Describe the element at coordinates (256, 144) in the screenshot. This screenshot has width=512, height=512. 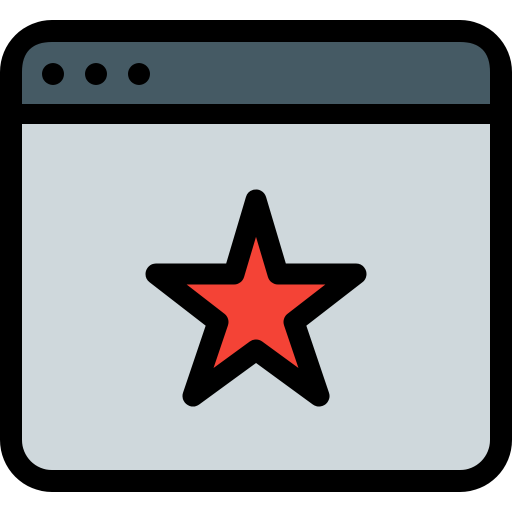
I see `window-content-area-top` at that location.